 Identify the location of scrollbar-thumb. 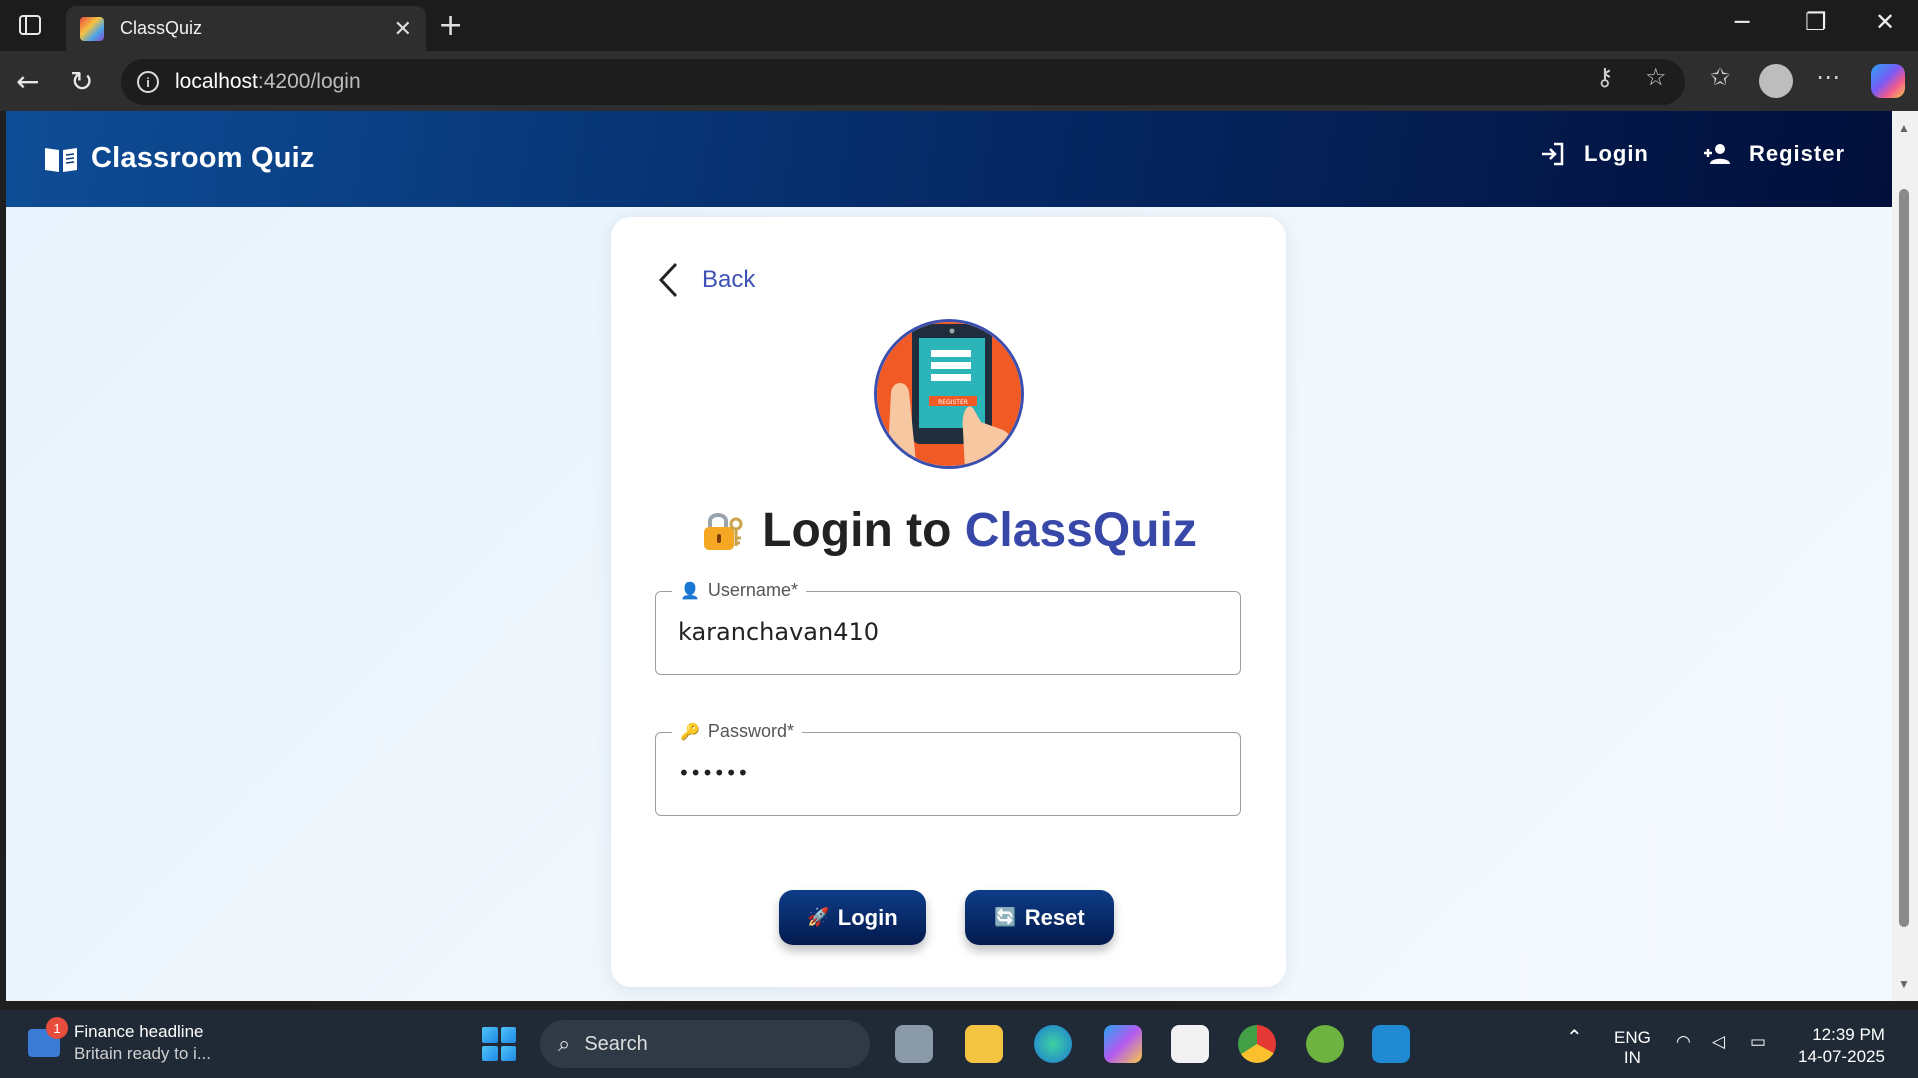
(1904, 558).